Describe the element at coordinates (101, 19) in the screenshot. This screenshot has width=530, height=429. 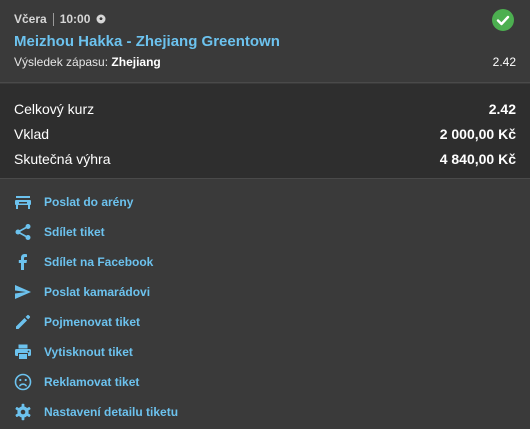
I see `soccer-ball-icon` at that location.